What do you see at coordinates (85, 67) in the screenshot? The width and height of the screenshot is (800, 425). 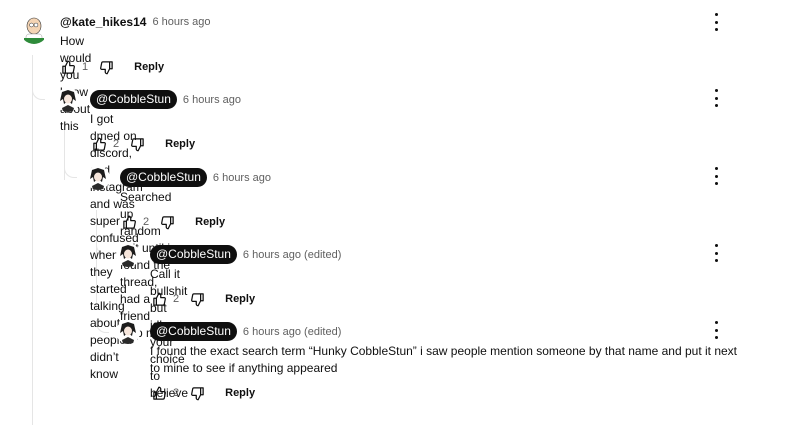 I see `like-count: 1` at bounding box center [85, 67].